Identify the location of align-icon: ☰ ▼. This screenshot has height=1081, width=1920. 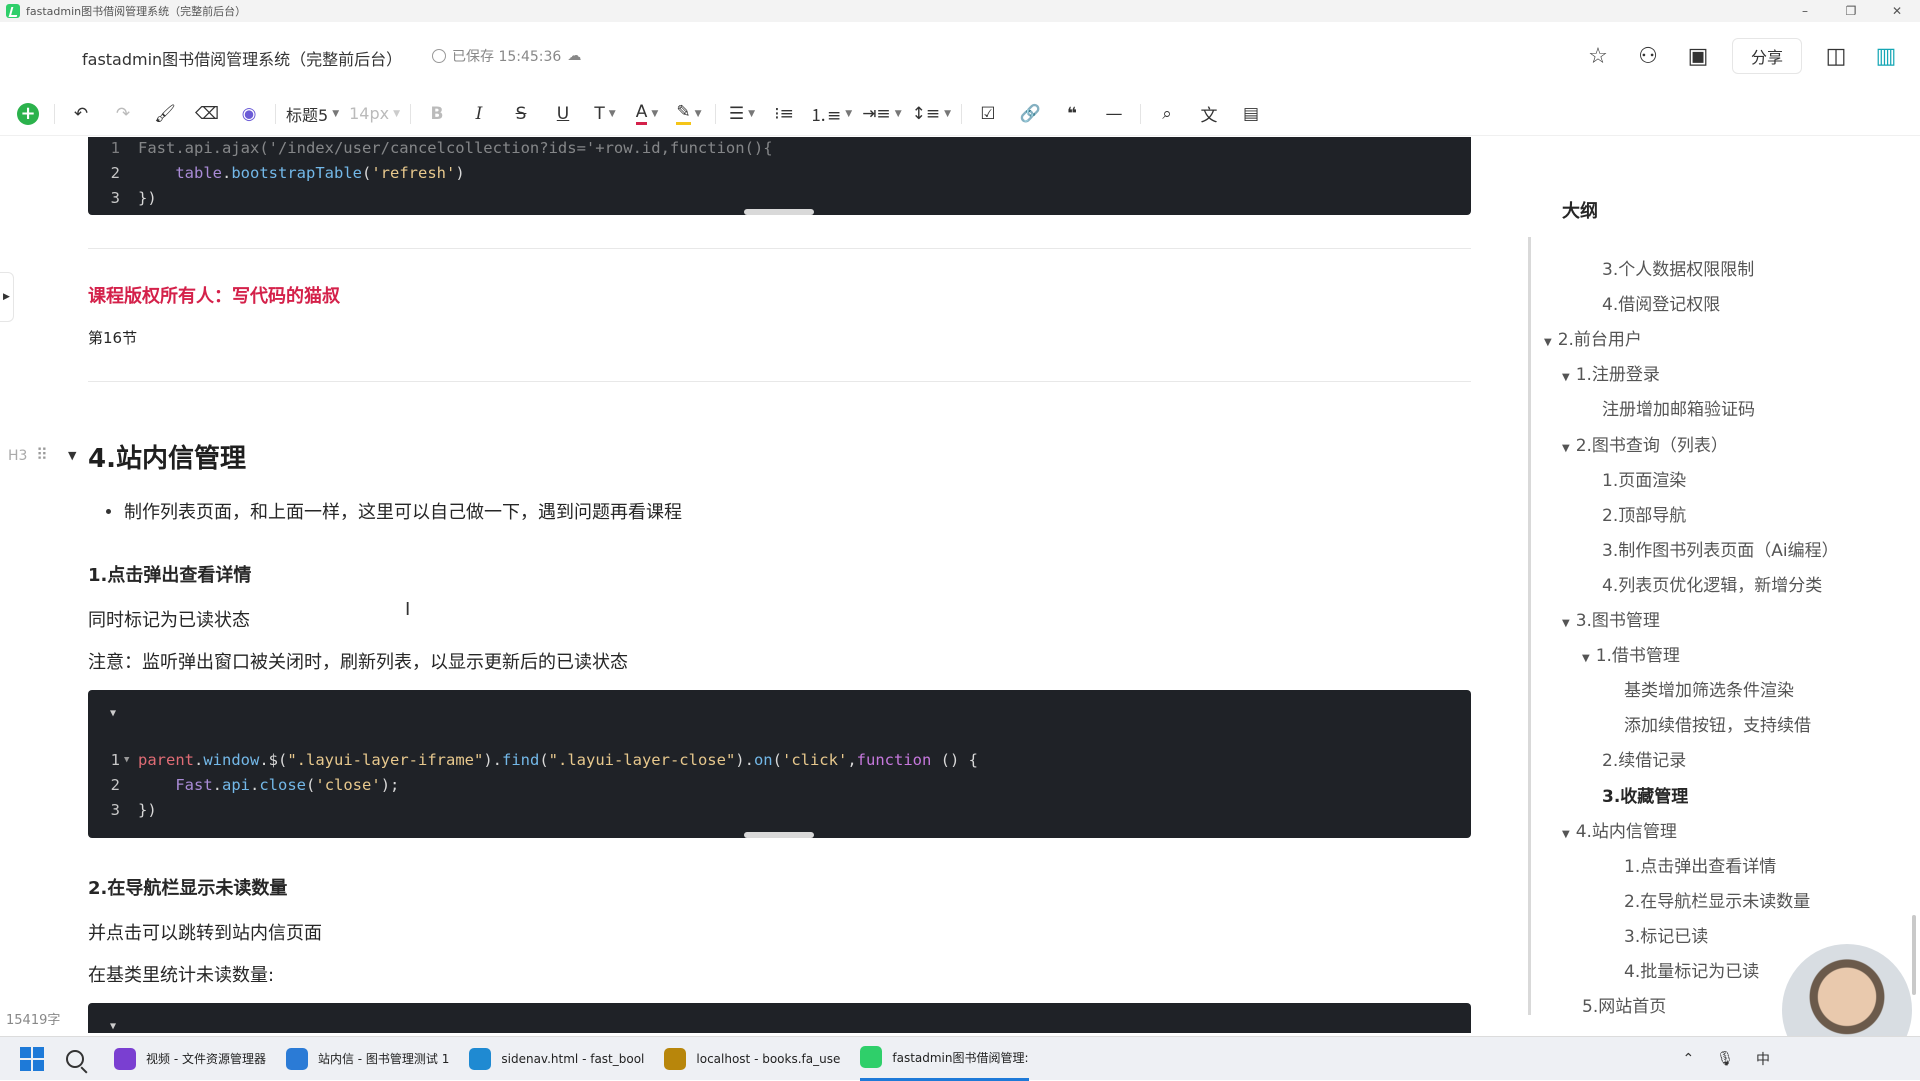
(742, 114).